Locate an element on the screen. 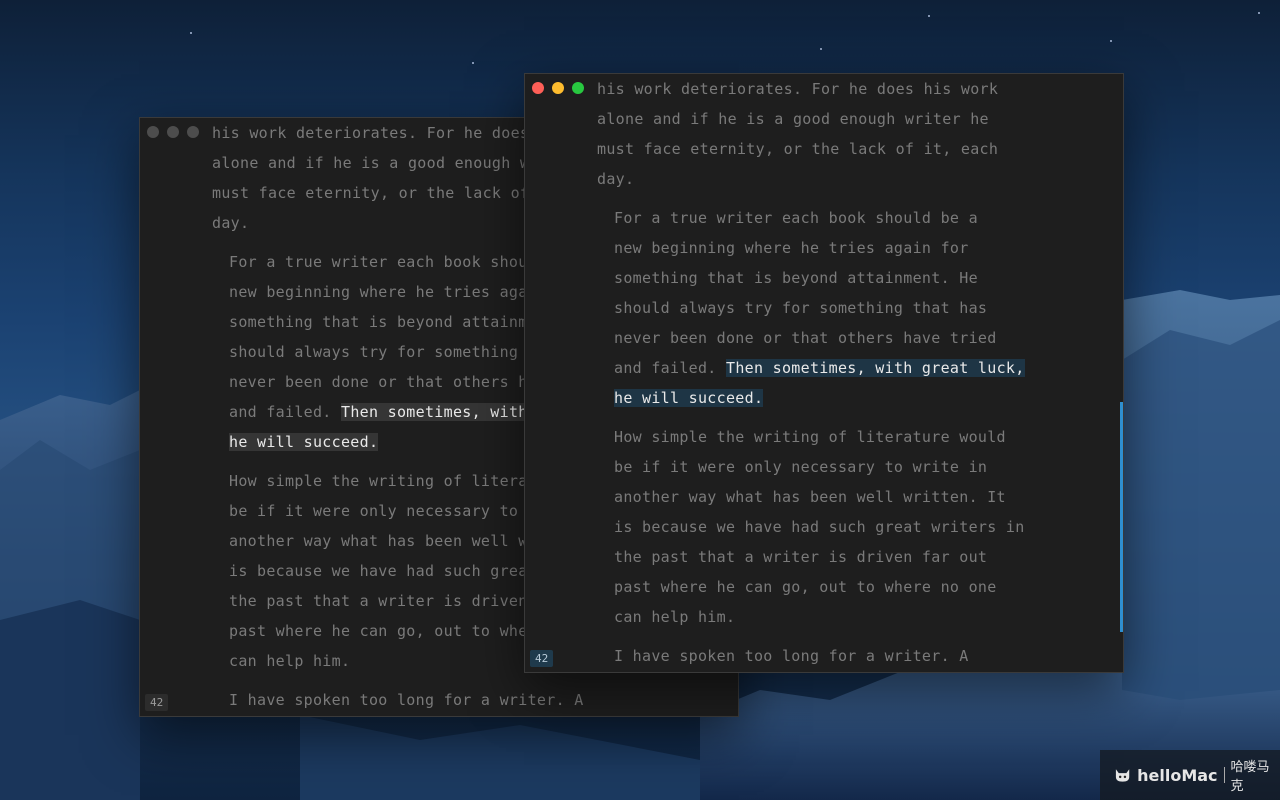  scrollbar is located at coordinates (1121, 517).